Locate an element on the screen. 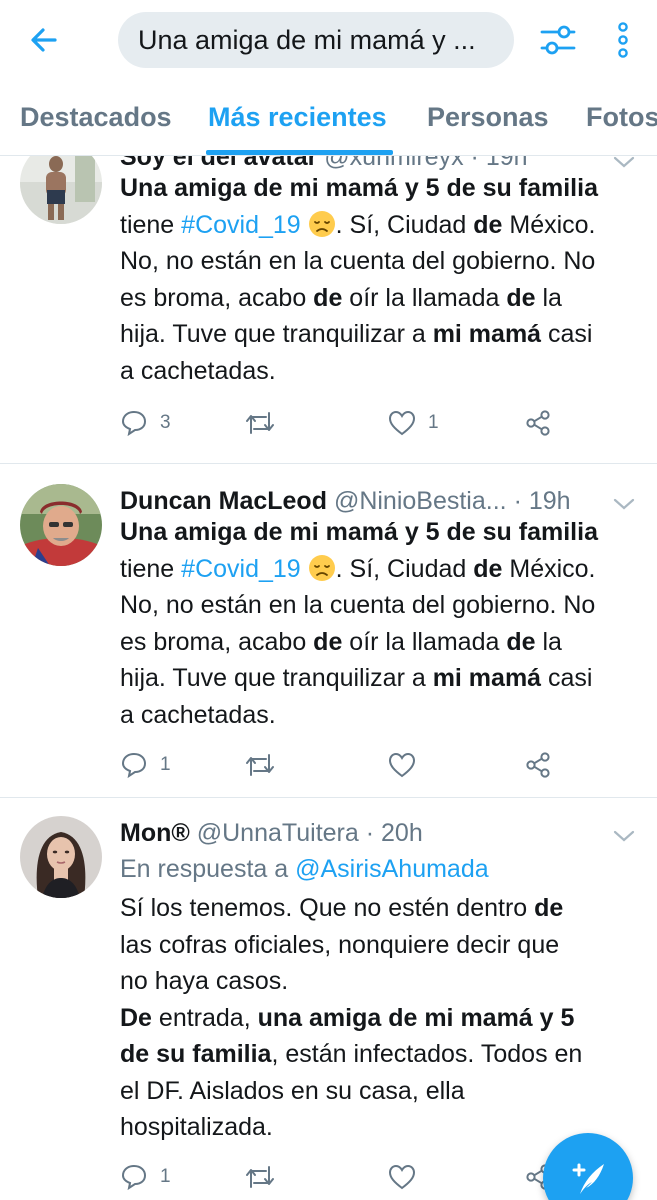 Image resolution: width=657 pixels, height=1200 pixels. search-tabs: Destacados Más recientes Personas Fotos is located at coordinates (328, 118).